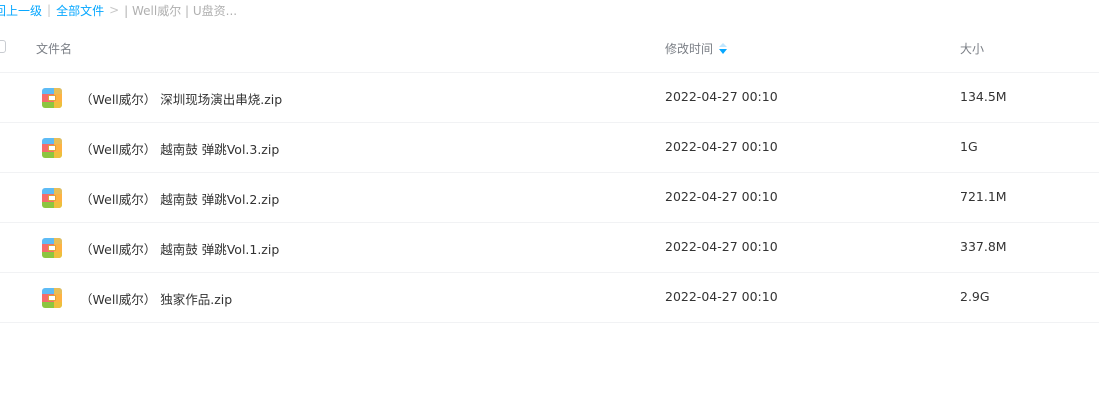 The width and height of the screenshot is (1099, 415). Describe the element at coordinates (21, 10) in the screenshot. I see `back-up-one-level-link: 回上一级` at that location.